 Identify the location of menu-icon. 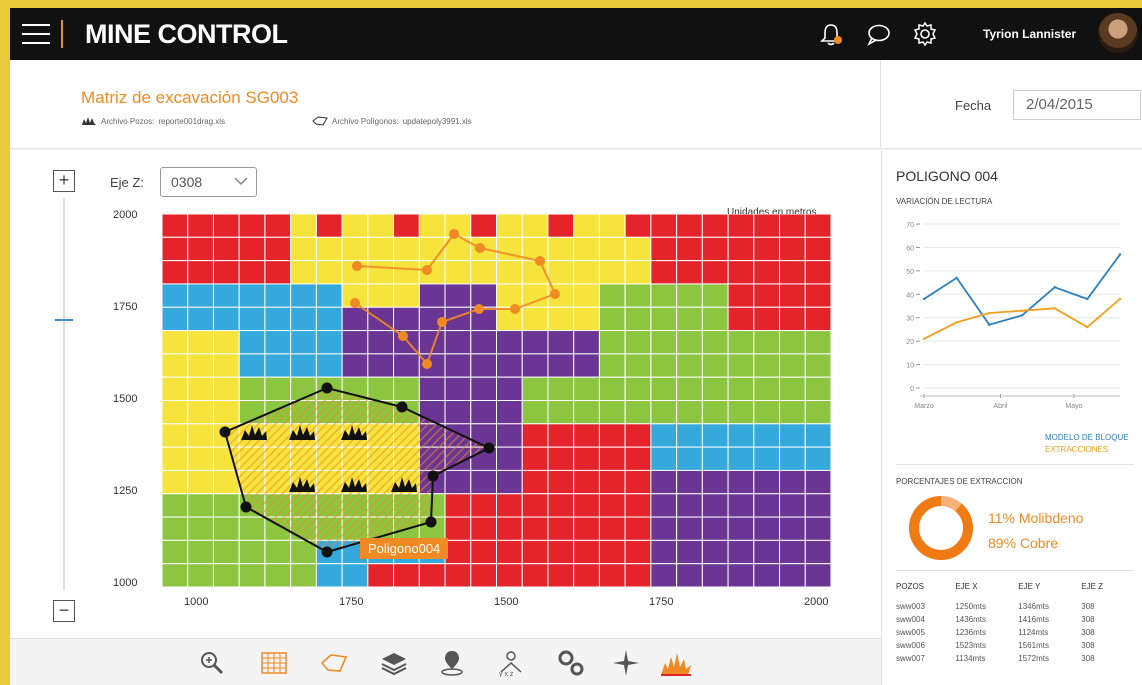
(36, 34).